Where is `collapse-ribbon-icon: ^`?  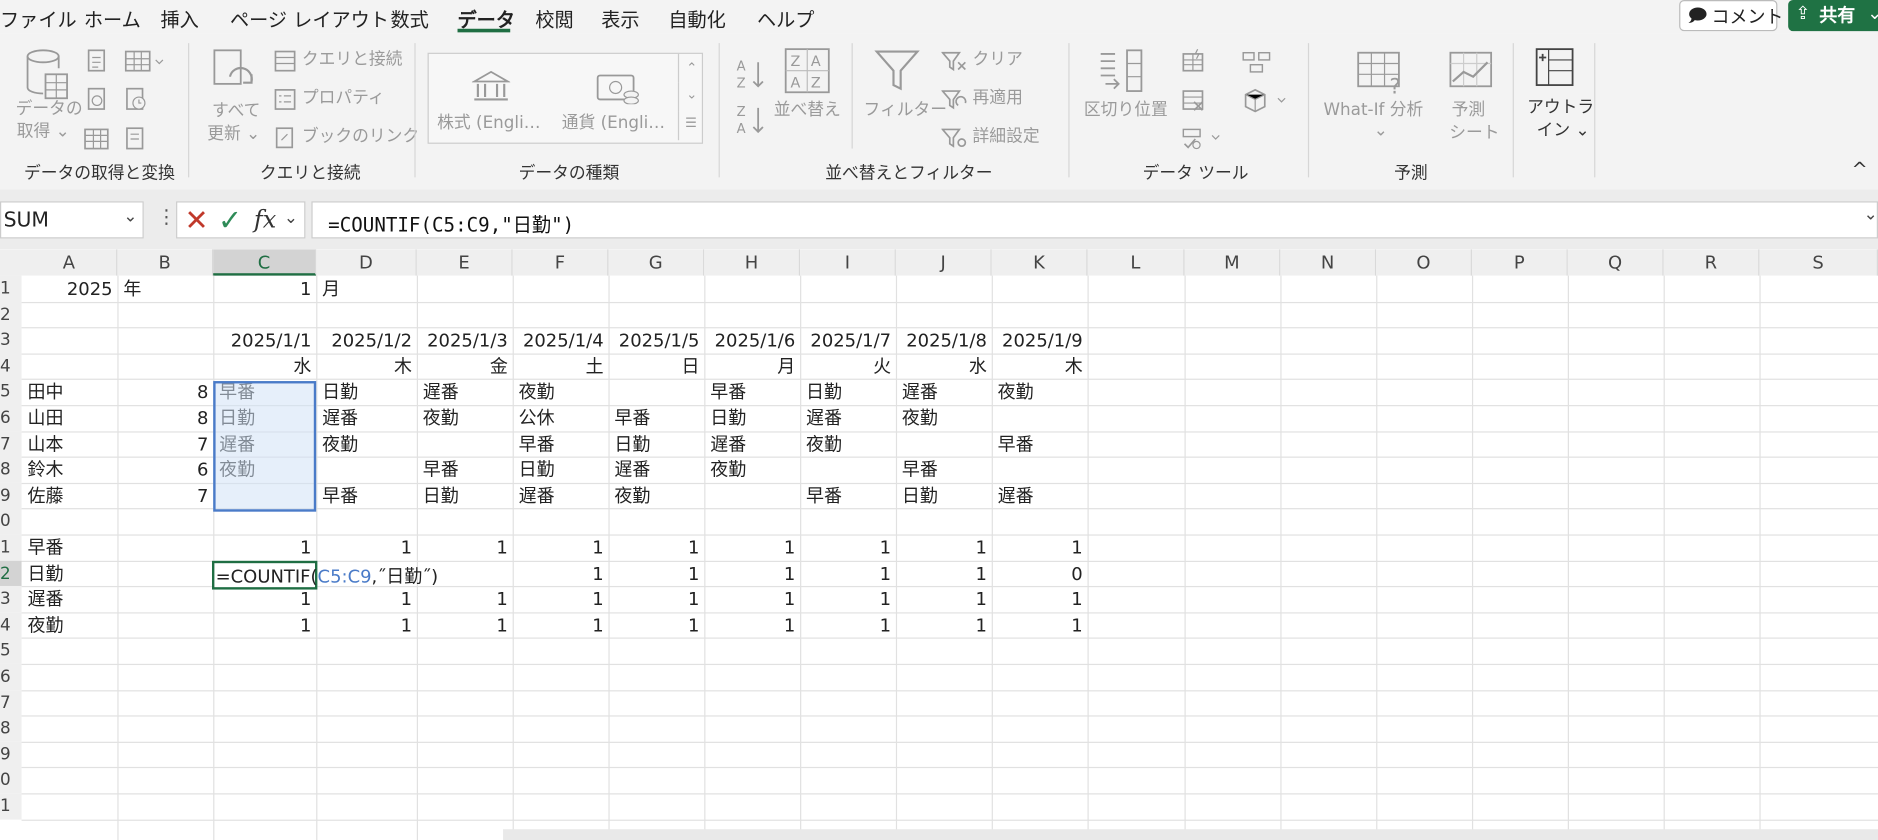 collapse-ribbon-icon: ^ is located at coordinates (1860, 169).